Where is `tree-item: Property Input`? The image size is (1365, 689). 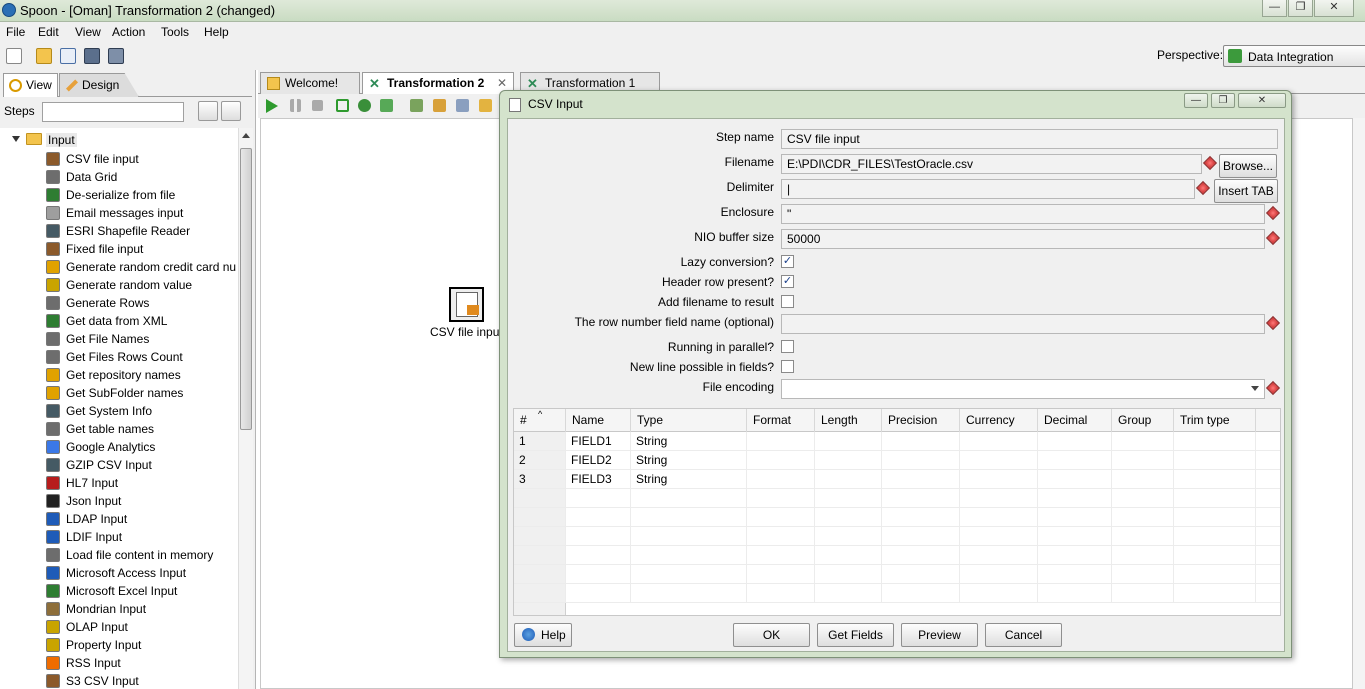 tree-item: Property Input is located at coordinates (141, 645).